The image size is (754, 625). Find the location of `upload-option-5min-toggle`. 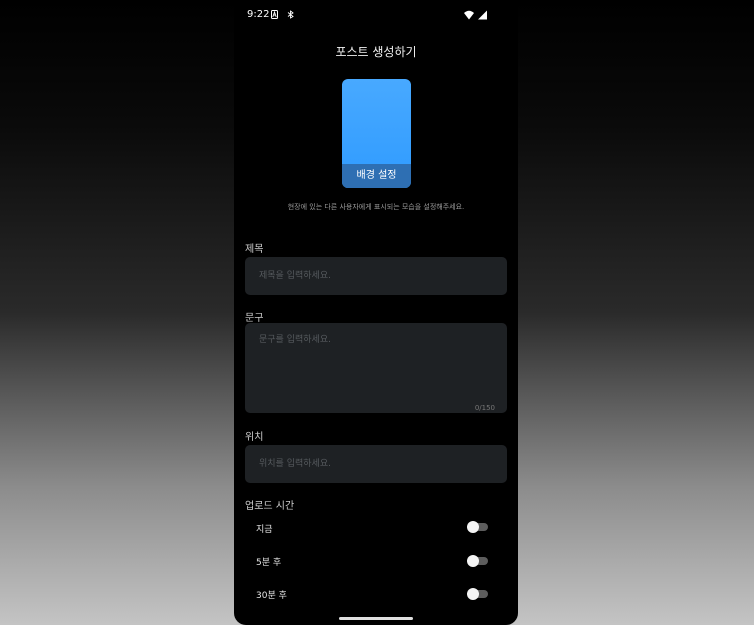

upload-option-5min-toggle is located at coordinates (478, 561).